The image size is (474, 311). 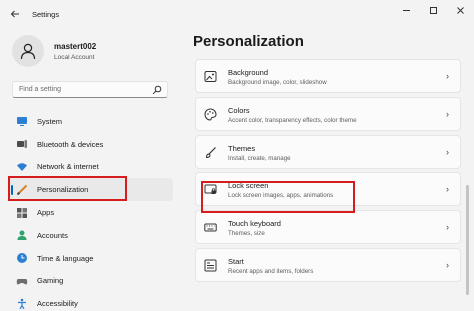 I want to click on card-themes: Themes Install, create, manage ›, so click(x=328, y=151).